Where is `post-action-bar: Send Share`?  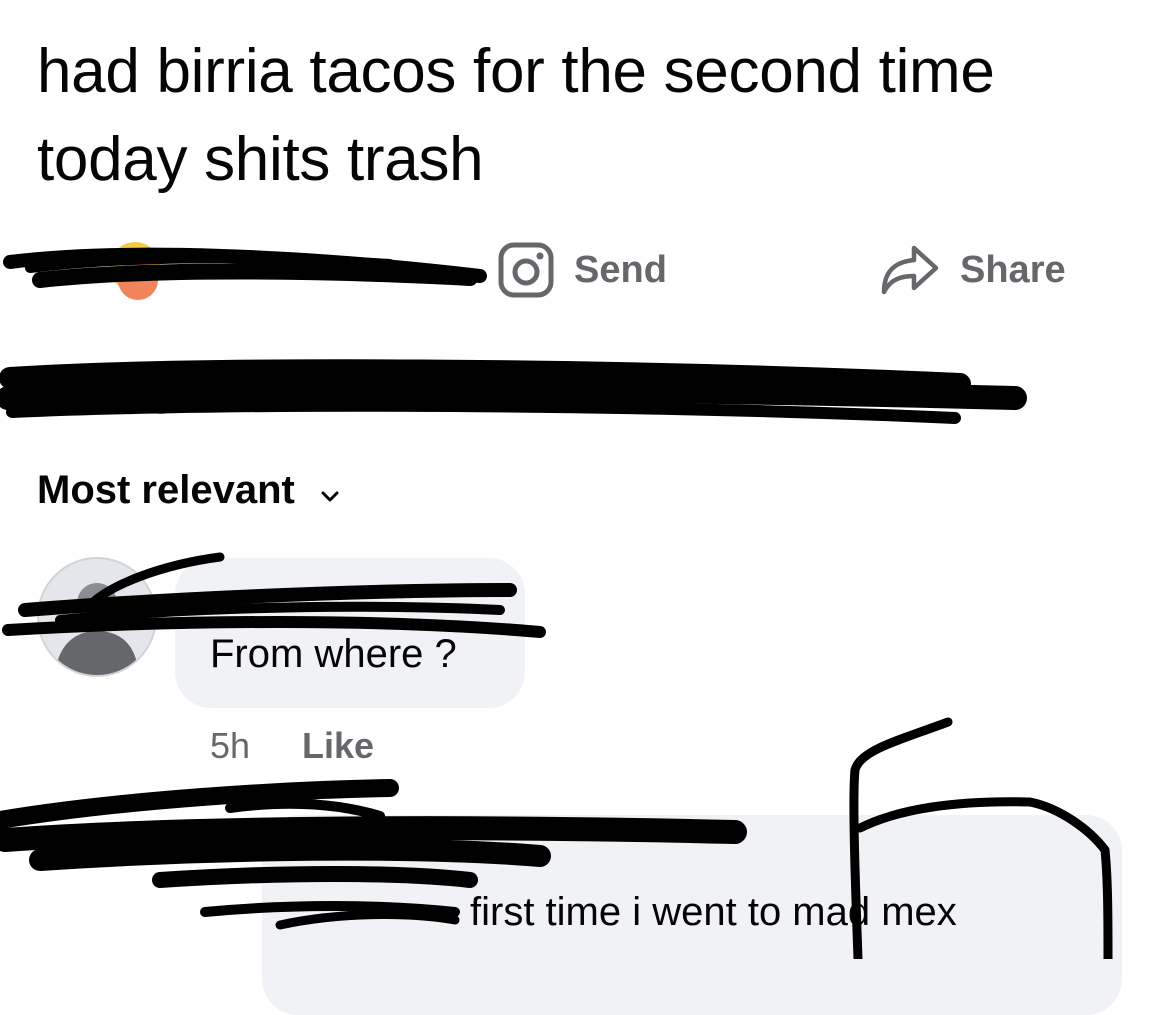
post-action-bar: Send Share is located at coordinates (585, 270).